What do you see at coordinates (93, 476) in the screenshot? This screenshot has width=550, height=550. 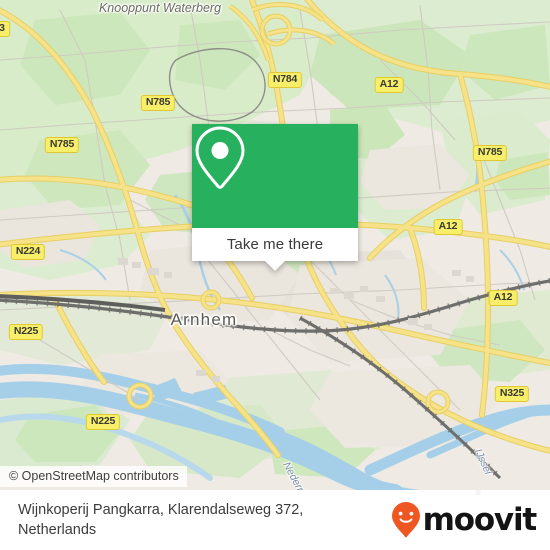 I see `map-attribution: © OpenStreetMap contributors` at bounding box center [93, 476].